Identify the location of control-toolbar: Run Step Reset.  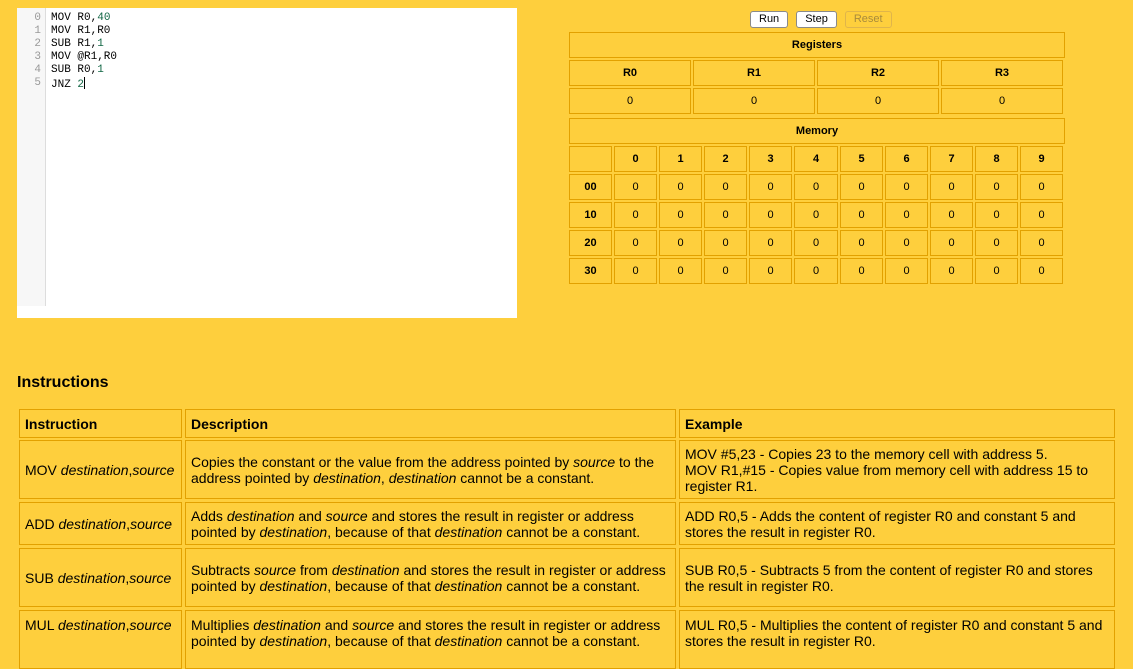
(821, 19).